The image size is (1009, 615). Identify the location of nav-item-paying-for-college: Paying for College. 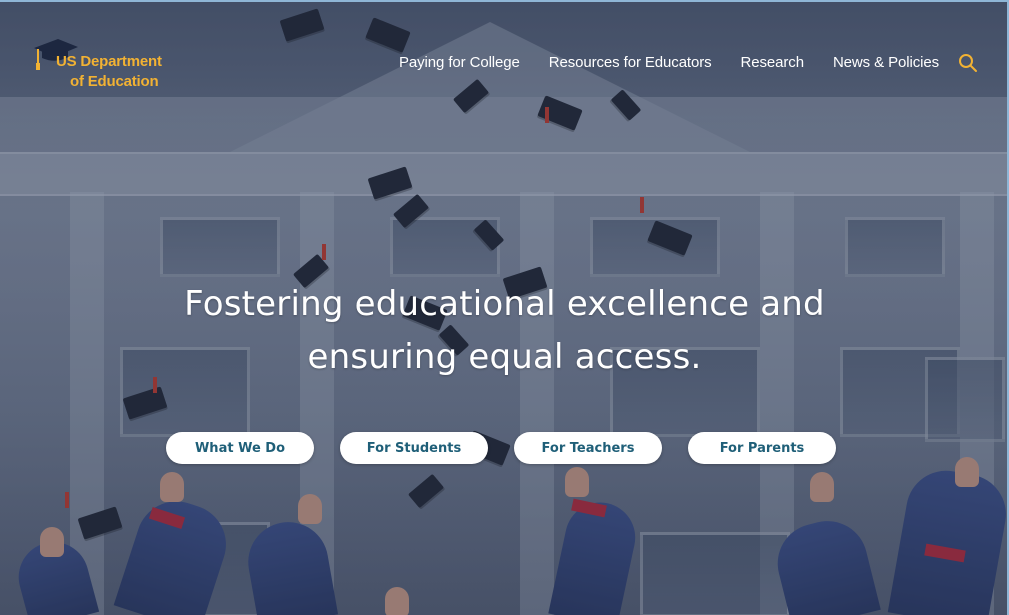
(459, 62).